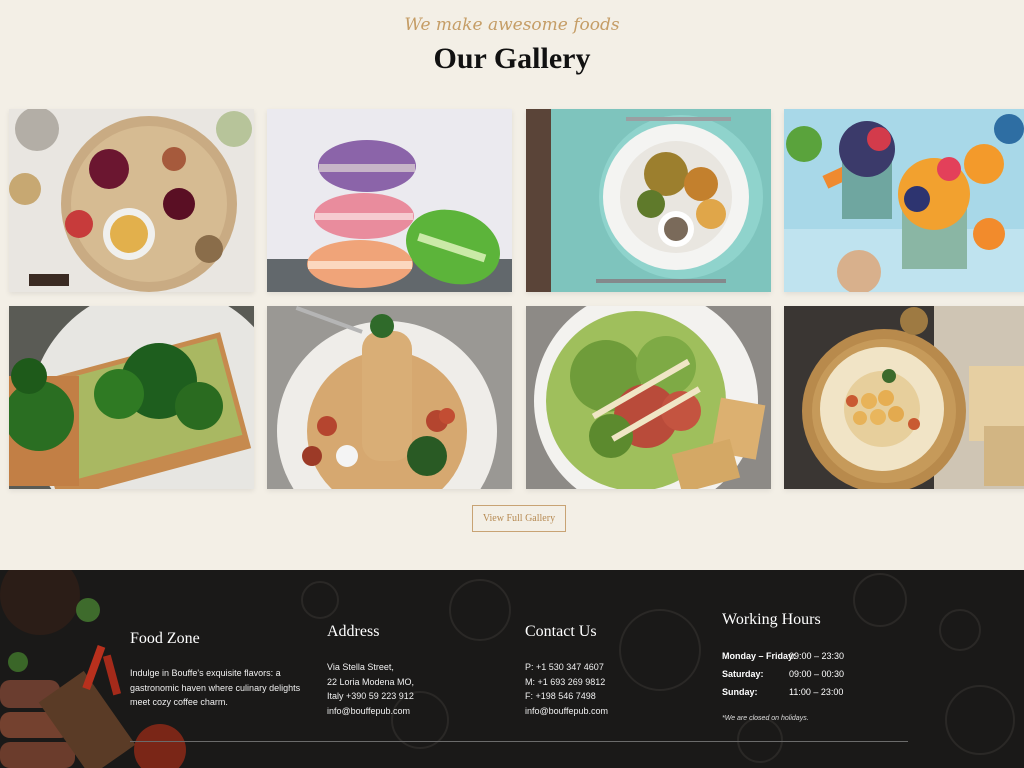 This screenshot has height=768, width=1024. Describe the element at coordinates (165, 638) in the screenshot. I see `footer-brand-title: Food Zone` at that location.